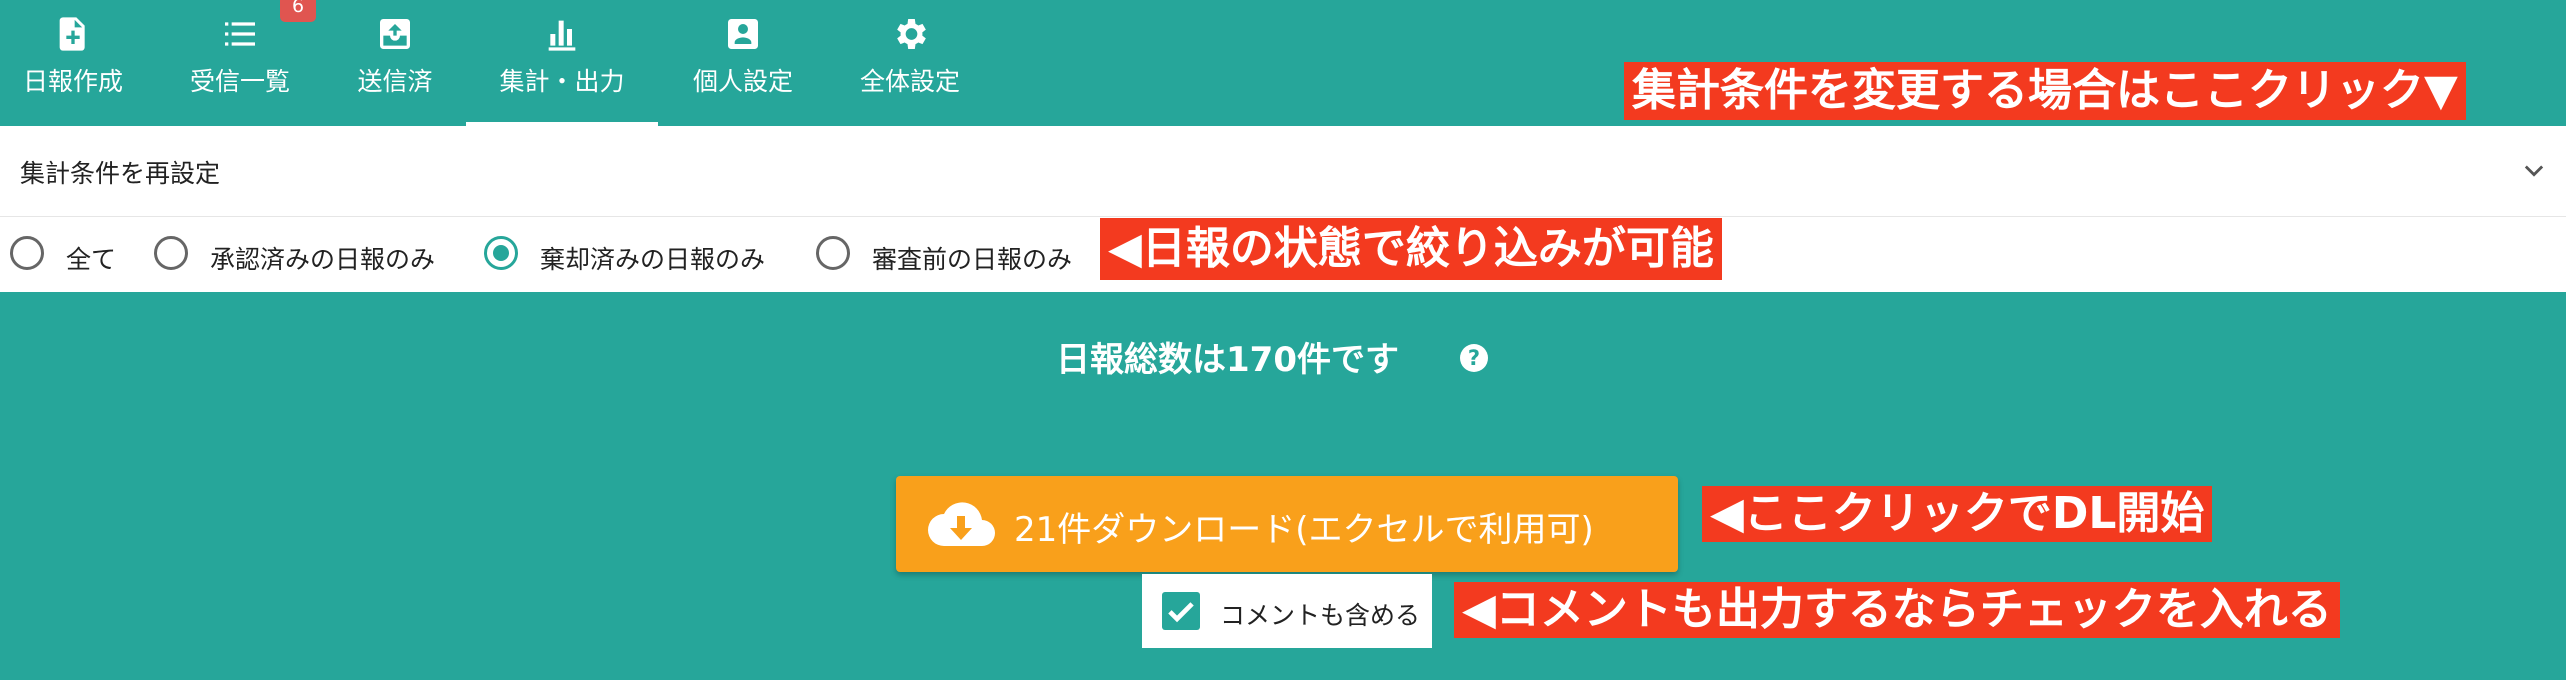  Describe the element at coordinates (743, 34) in the screenshot. I see `person-card-icon` at that location.